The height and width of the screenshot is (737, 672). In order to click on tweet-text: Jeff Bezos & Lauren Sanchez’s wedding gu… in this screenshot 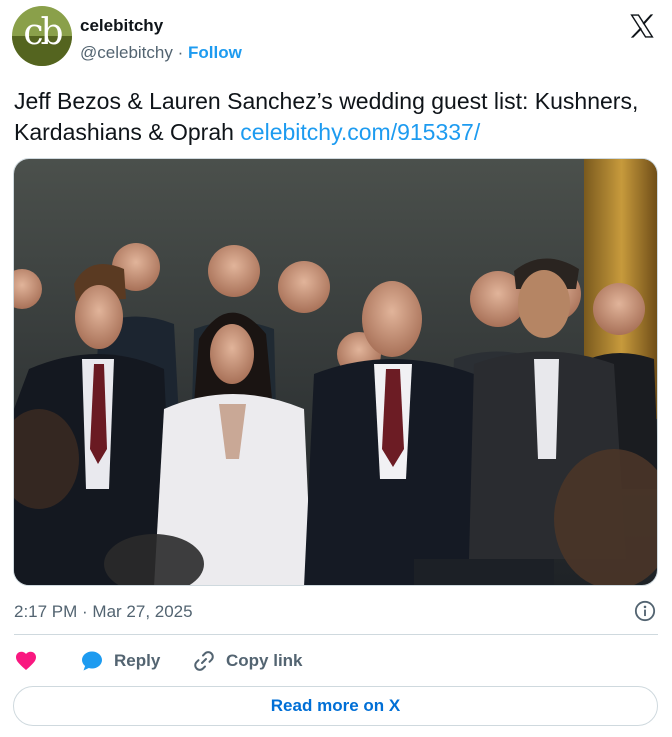, I will do `click(334, 117)`.